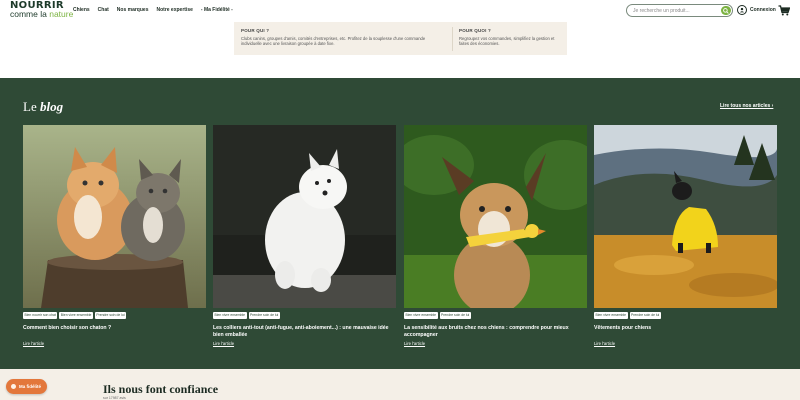 This screenshot has width=800, height=400. I want to click on account-link: Connexion, so click(756, 10).